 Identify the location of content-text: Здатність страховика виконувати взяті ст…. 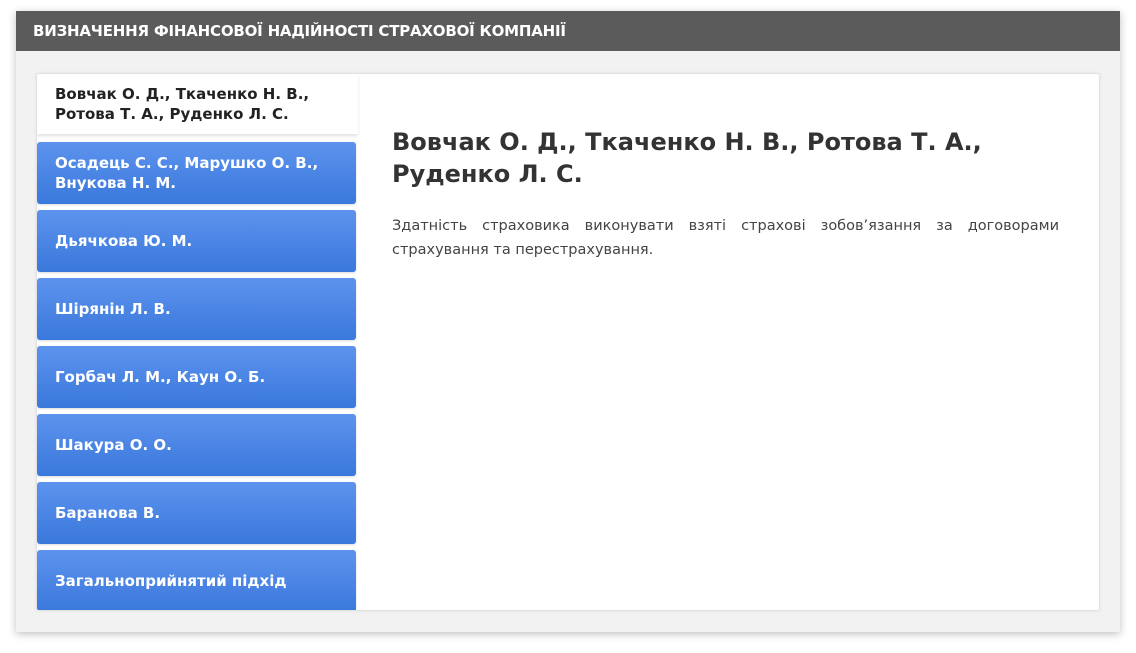
(725, 238).